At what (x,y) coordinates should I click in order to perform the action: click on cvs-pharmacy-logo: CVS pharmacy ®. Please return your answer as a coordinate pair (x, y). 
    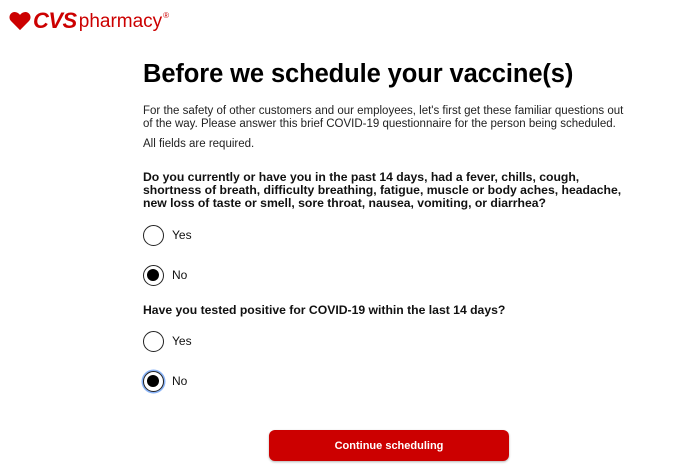
    Looking at the image, I should click on (89, 21).